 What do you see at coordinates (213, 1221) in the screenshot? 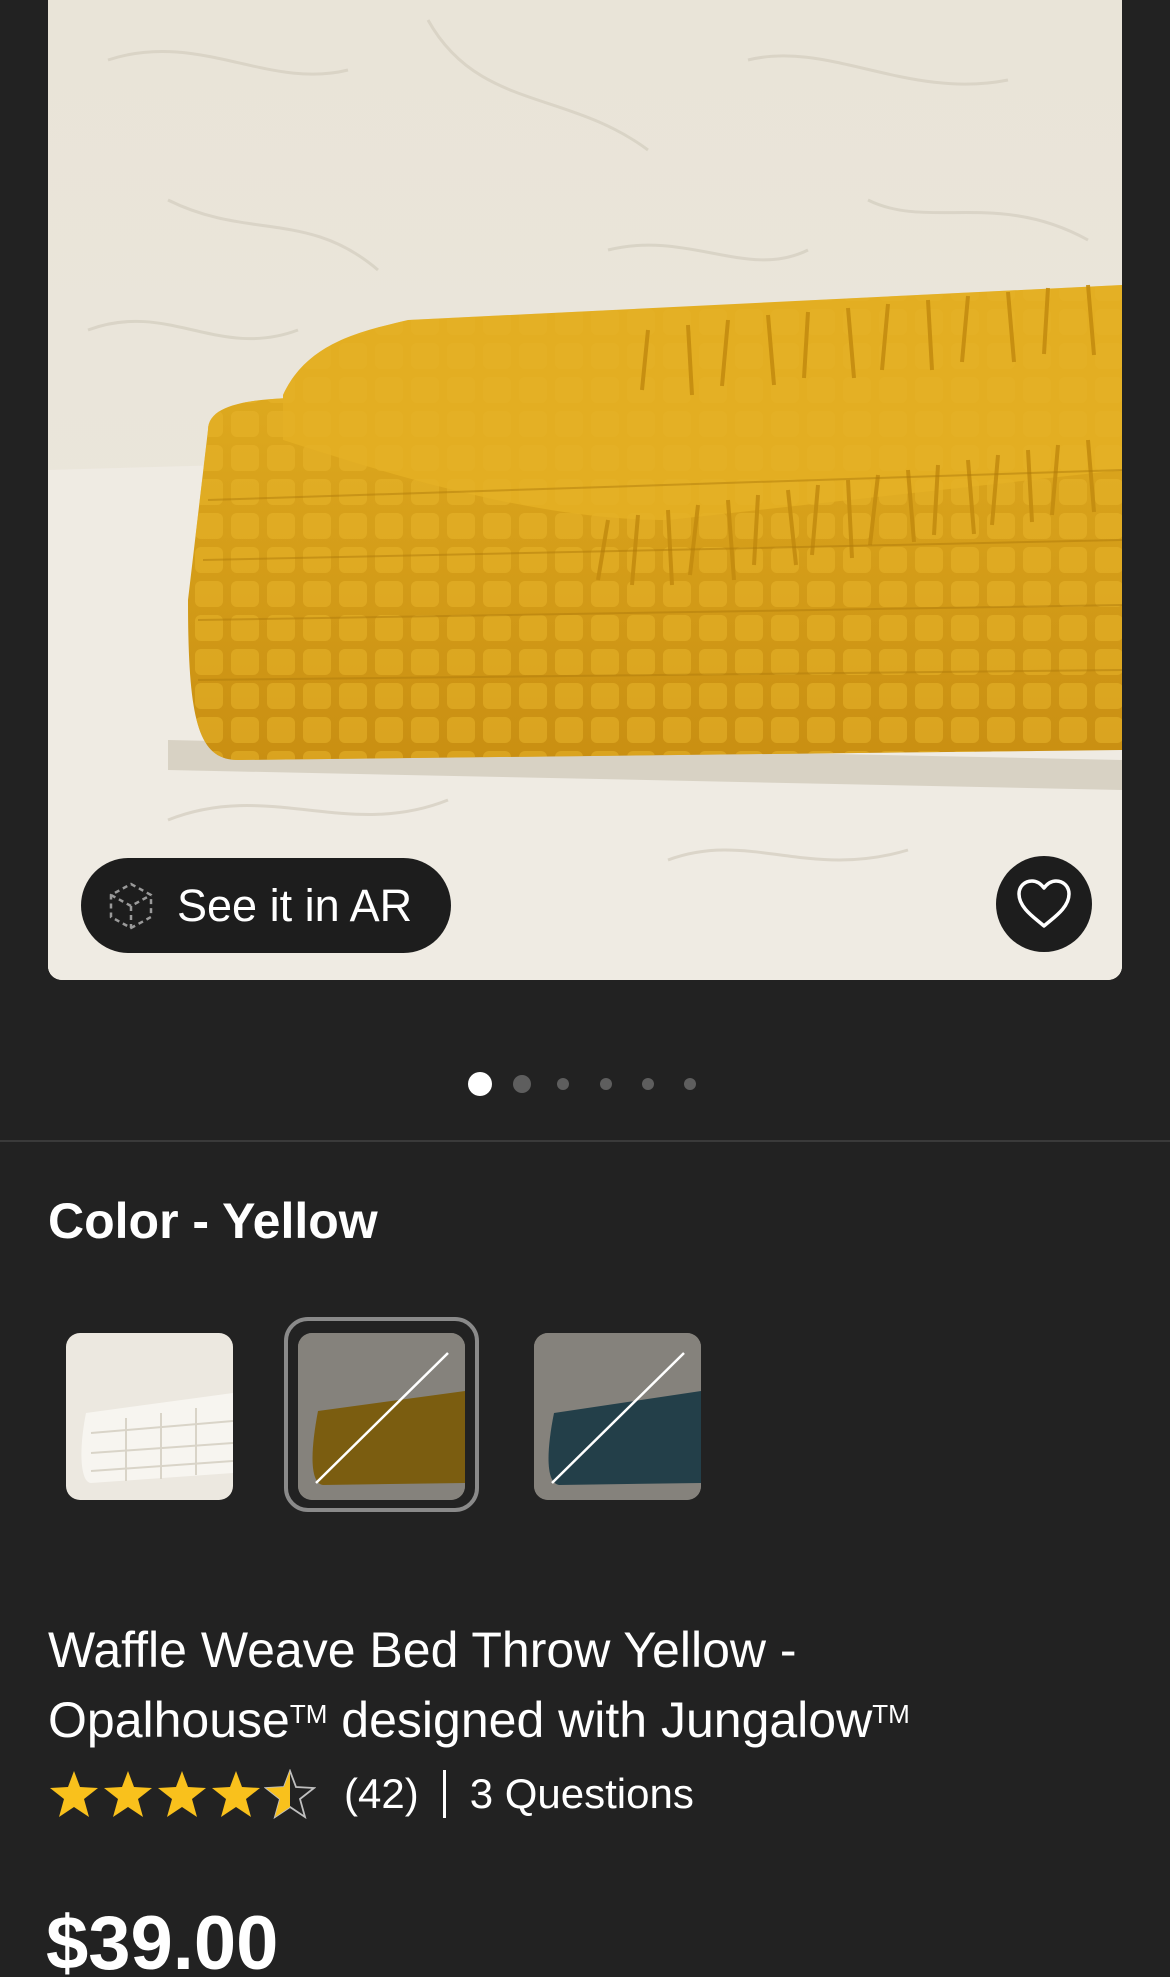
I see `color-selection-title: Color - Yellow` at bounding box center [213, 1221].